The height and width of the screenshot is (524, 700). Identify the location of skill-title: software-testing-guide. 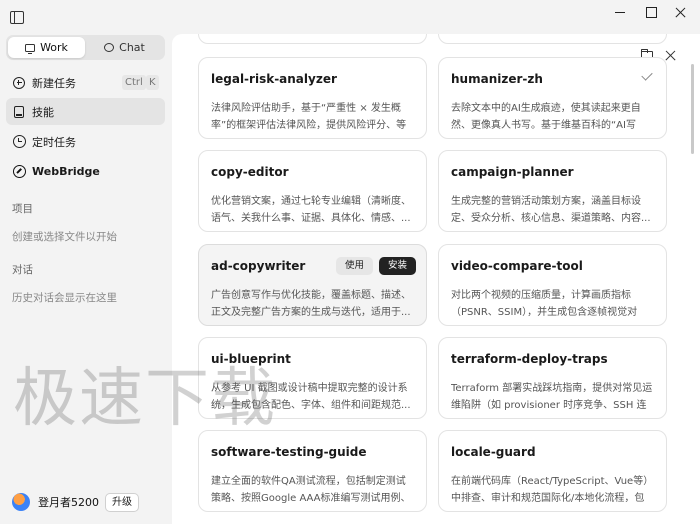
(289, 452).